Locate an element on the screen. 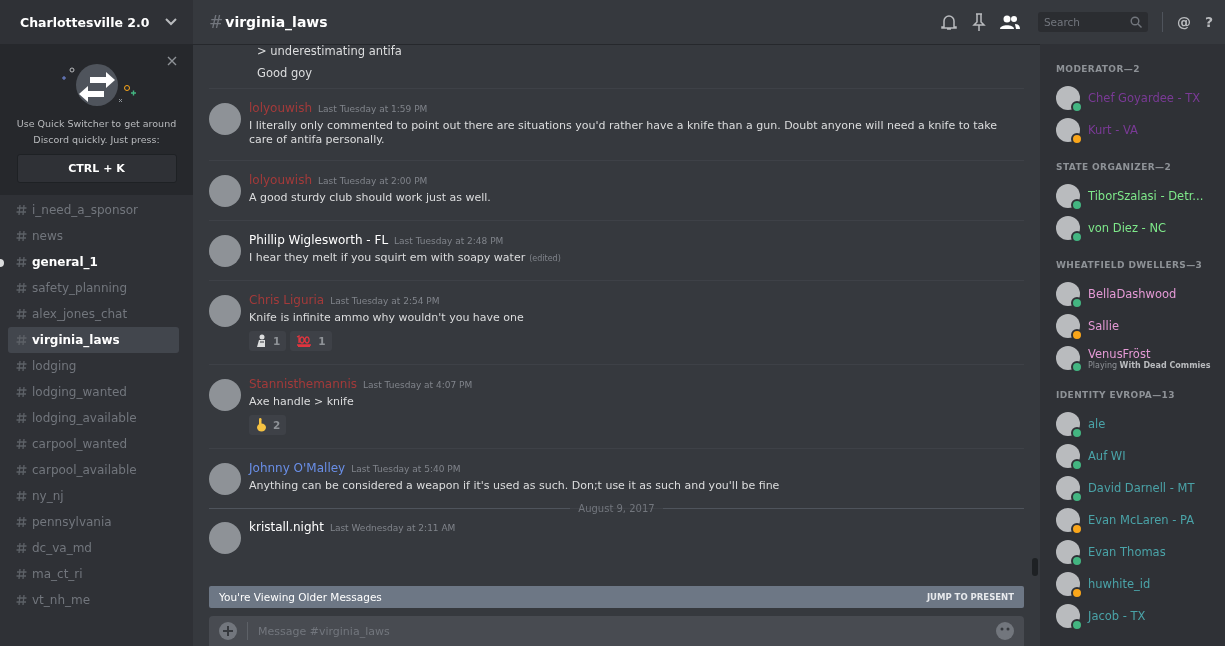 The height and width of the screenshot is (646, 1225). member-item: Jacob - TX is located at coordinates (1136, 616).